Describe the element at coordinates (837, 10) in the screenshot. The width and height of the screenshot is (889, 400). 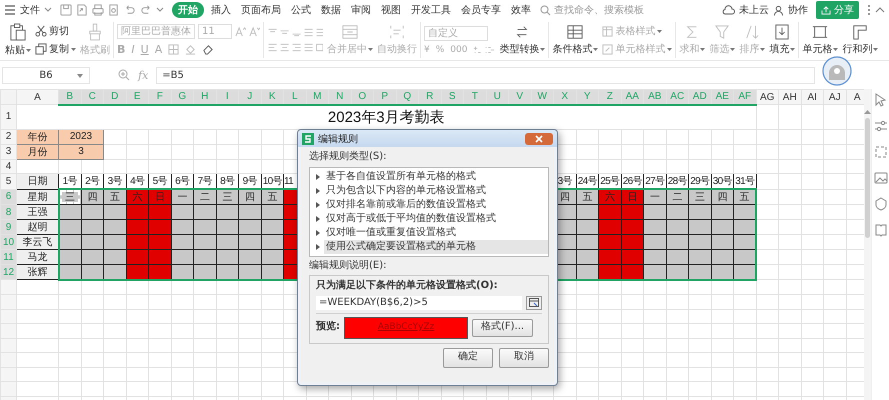
I see `share-button: 分享` at that location.